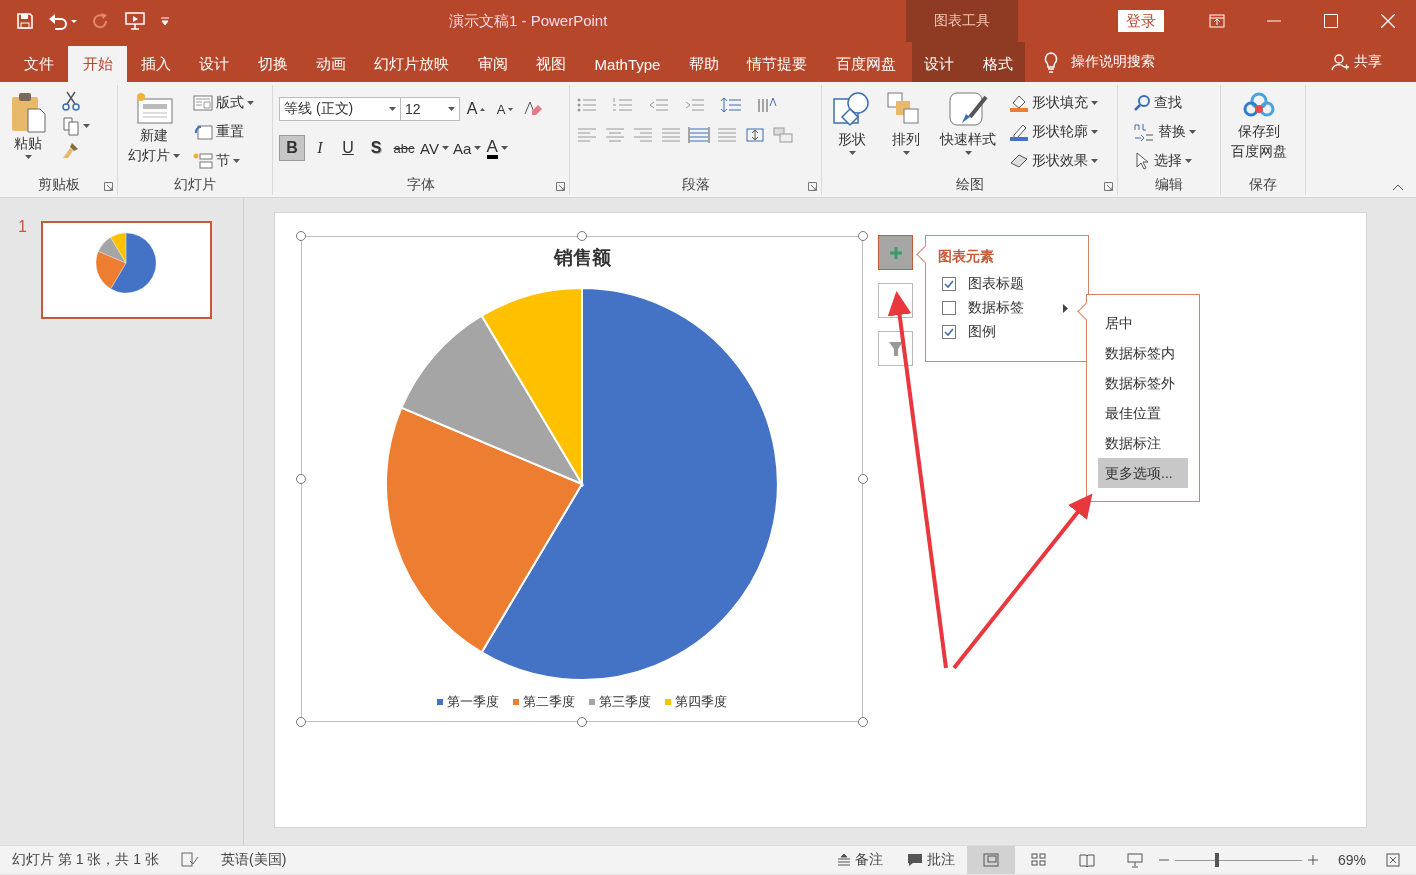 The width and height of the screenshot is (1416, 875). Describe the element at coordinates (990, 860) in the screenshot. I see `normal-view-button` at that location.